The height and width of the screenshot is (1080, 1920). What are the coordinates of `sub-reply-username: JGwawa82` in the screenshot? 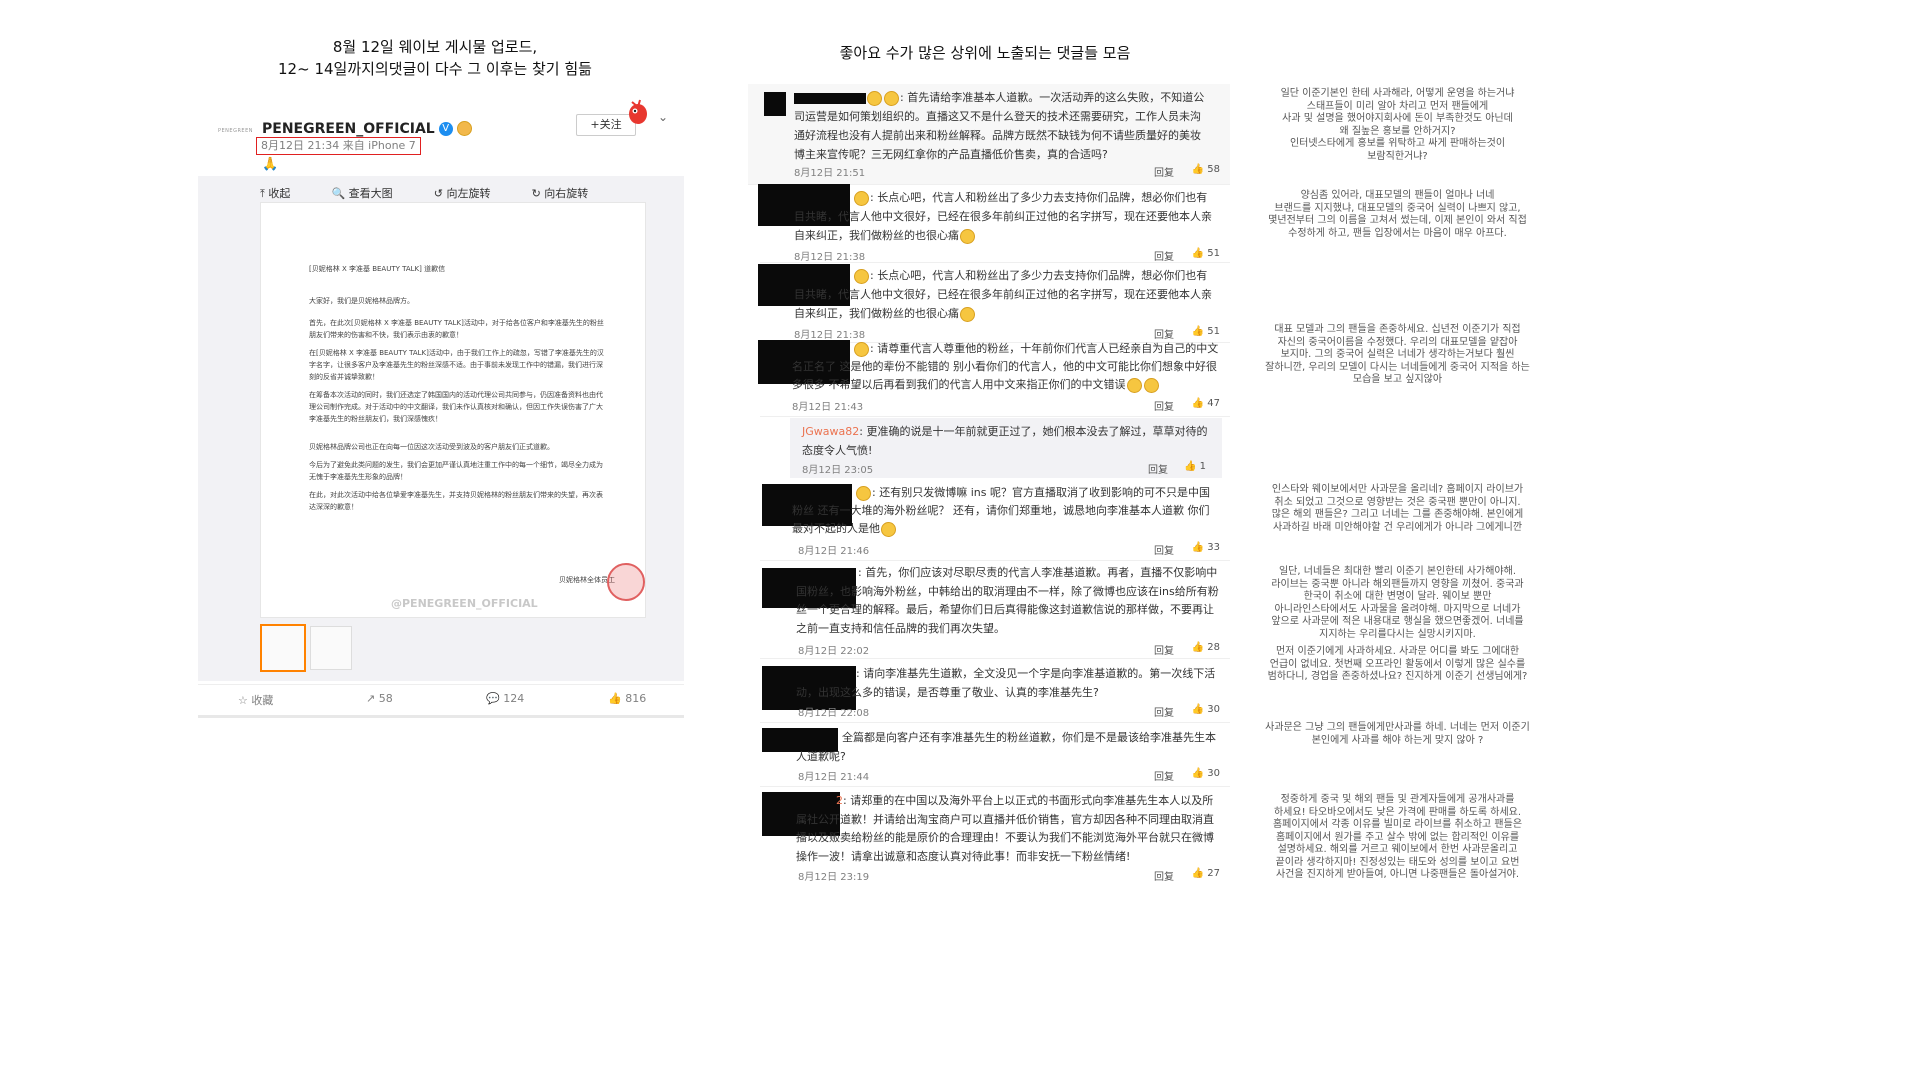 It's located at (830, 431).